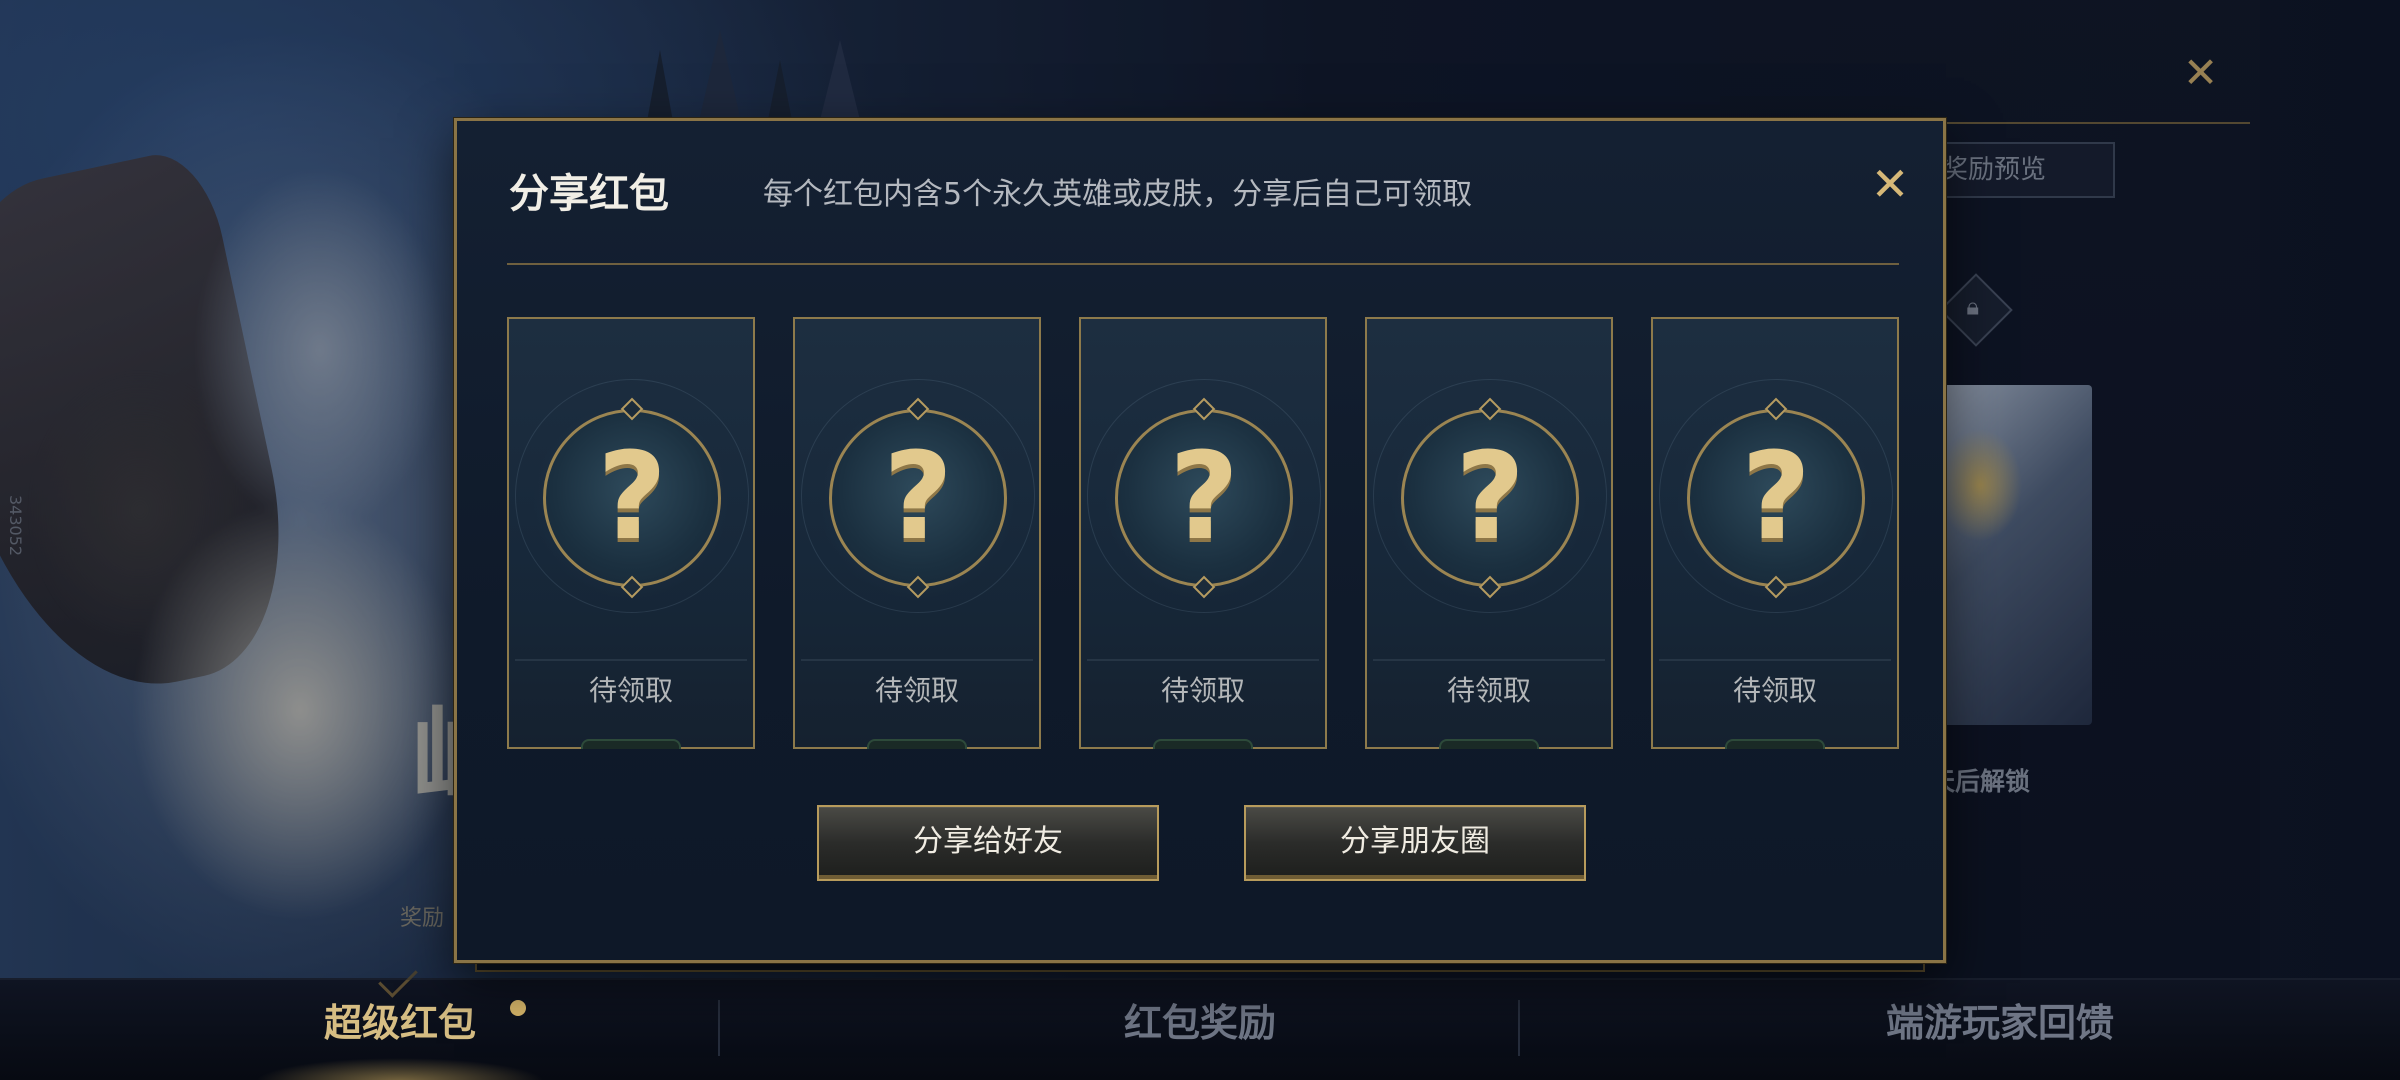 The height and width of the screenshot is (1080, 2400). I want to click on notification-dot, so click(518, 1008).